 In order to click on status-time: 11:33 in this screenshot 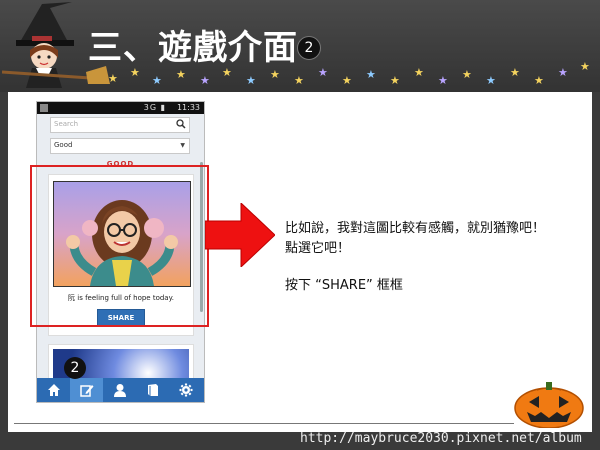, I will do `click(188, 107)`.